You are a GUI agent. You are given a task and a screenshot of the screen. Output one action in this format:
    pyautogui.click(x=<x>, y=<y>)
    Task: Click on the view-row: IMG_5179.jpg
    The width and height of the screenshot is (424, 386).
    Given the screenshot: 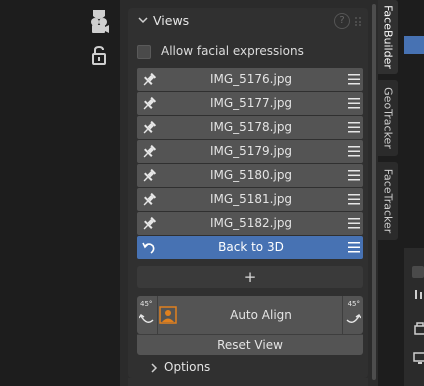 What is the action you would take?
    pyautogui.click(x=250, y=151)
    